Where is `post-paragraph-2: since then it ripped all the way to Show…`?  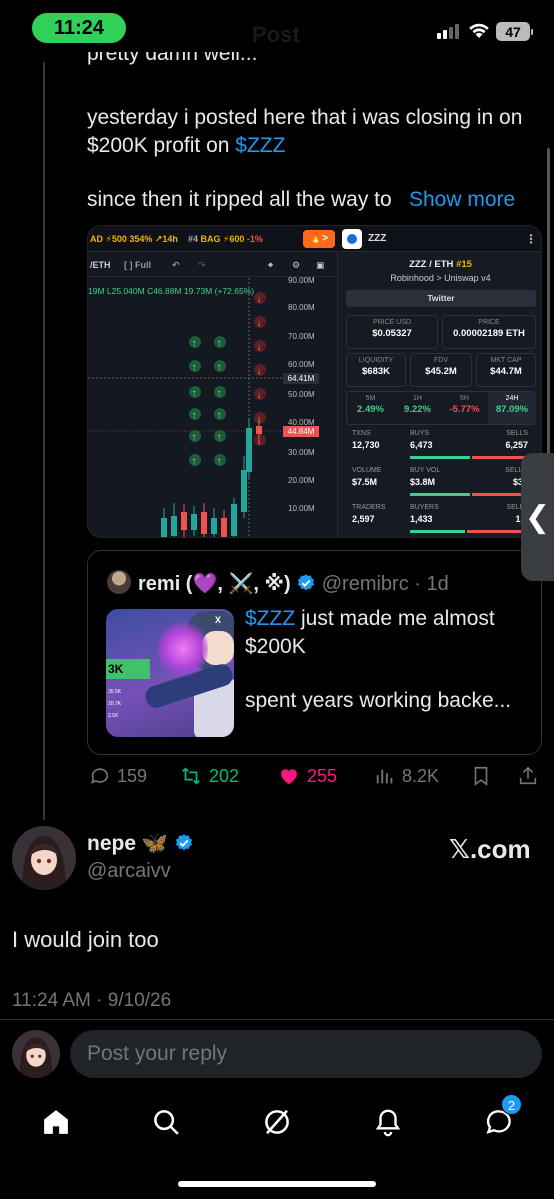 post-paragraph-2: since then it ripped all the way to Show… is located at coordinates (312, 200).